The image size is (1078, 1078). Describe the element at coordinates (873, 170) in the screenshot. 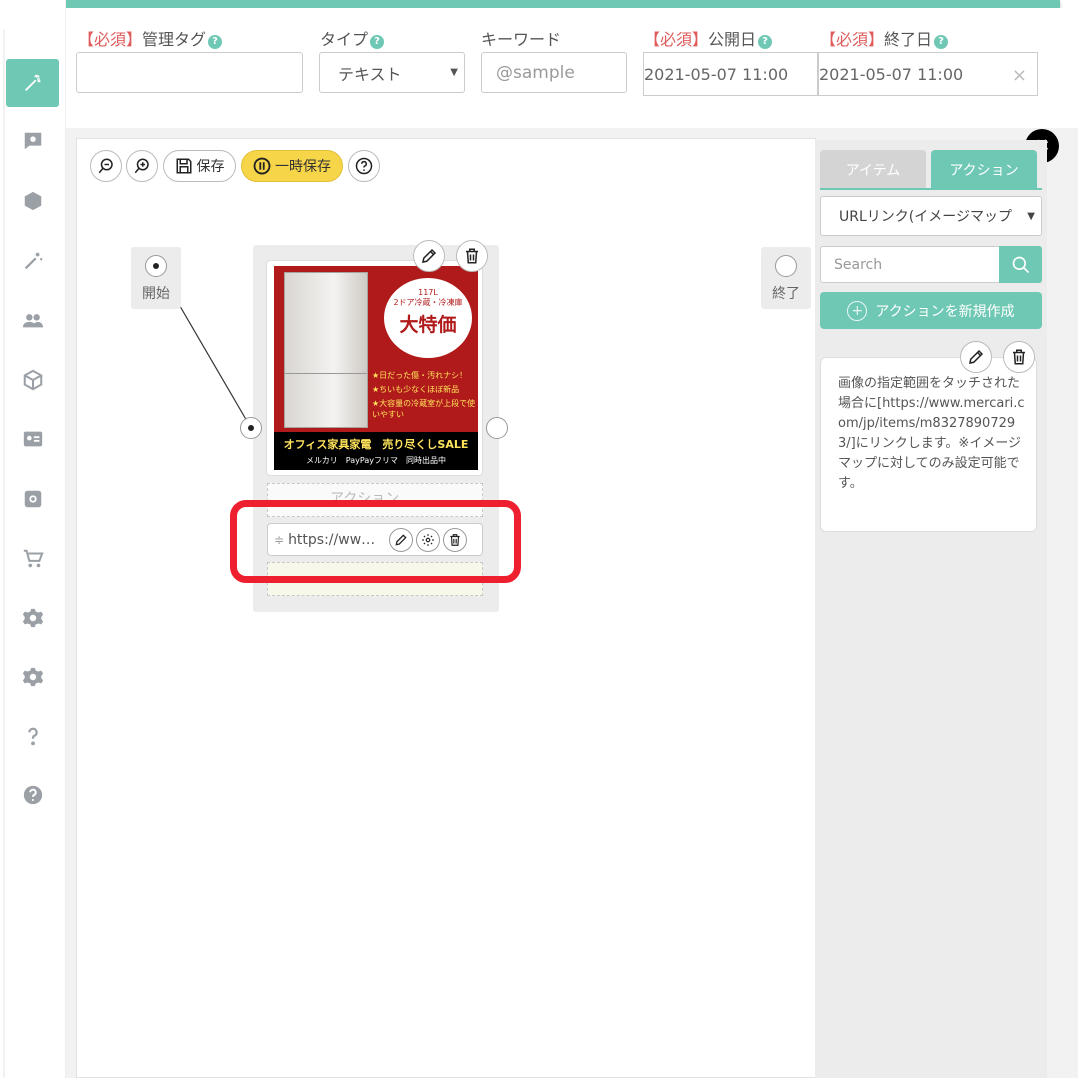

I see `tab-items: アイテム` at that location.